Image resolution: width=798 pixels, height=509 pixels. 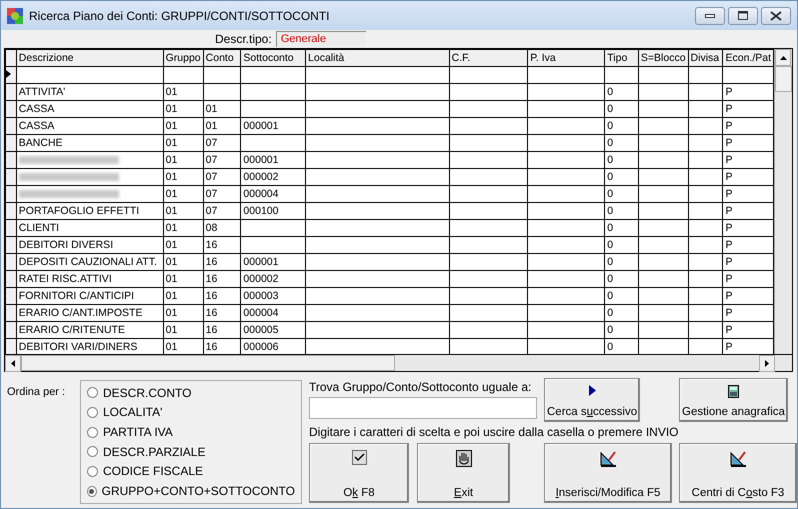 I want to click on right-arrow-icon, so click(x=767, y=363).